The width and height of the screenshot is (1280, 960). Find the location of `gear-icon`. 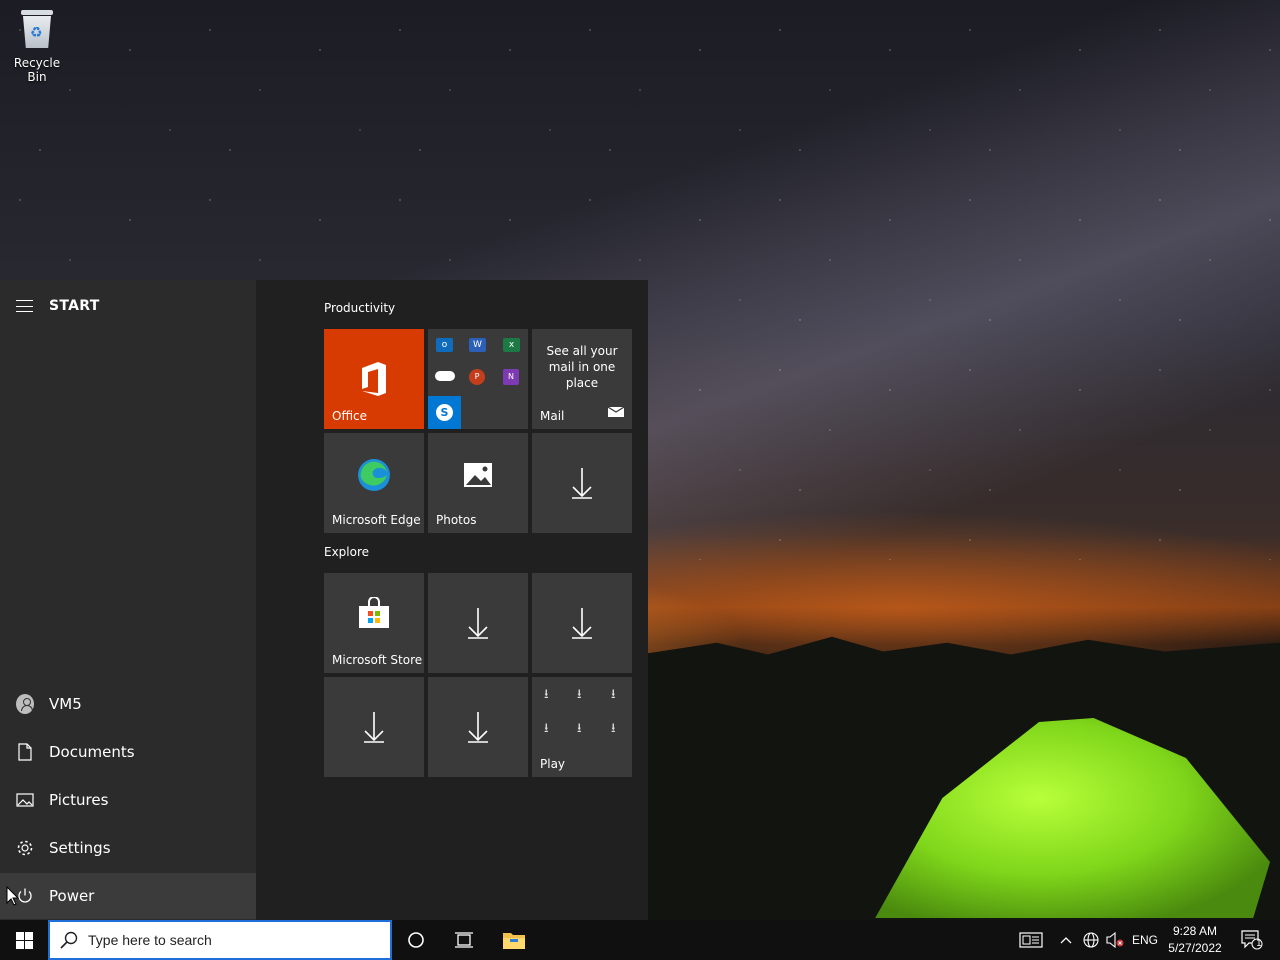

gear-icon is located at coordinates (25, 848).